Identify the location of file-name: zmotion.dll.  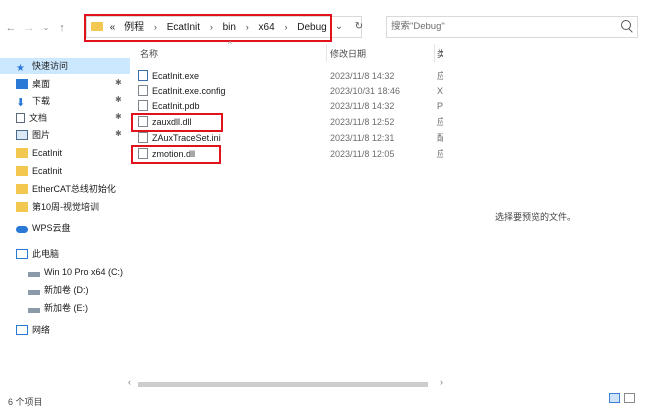
(174, 154).